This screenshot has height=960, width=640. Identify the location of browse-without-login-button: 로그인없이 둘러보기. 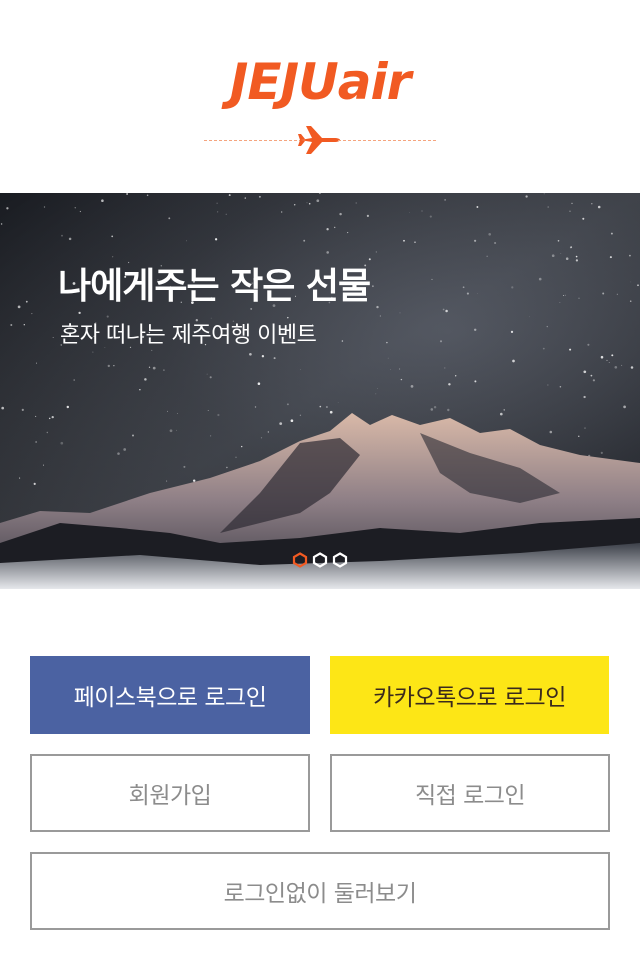
(320, 891).